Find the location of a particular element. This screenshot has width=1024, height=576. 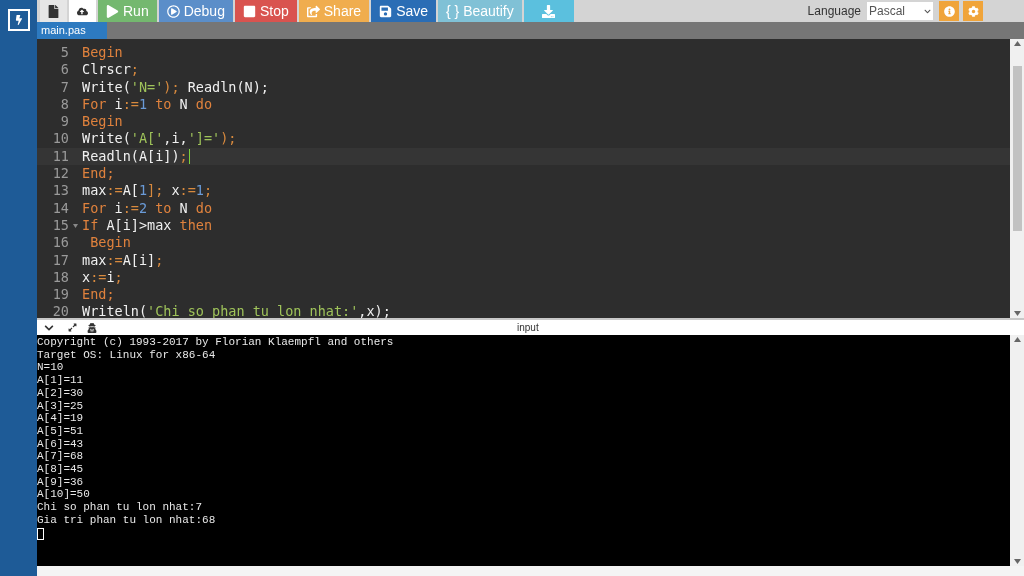

upload-button is located at coordinates (82, 11).